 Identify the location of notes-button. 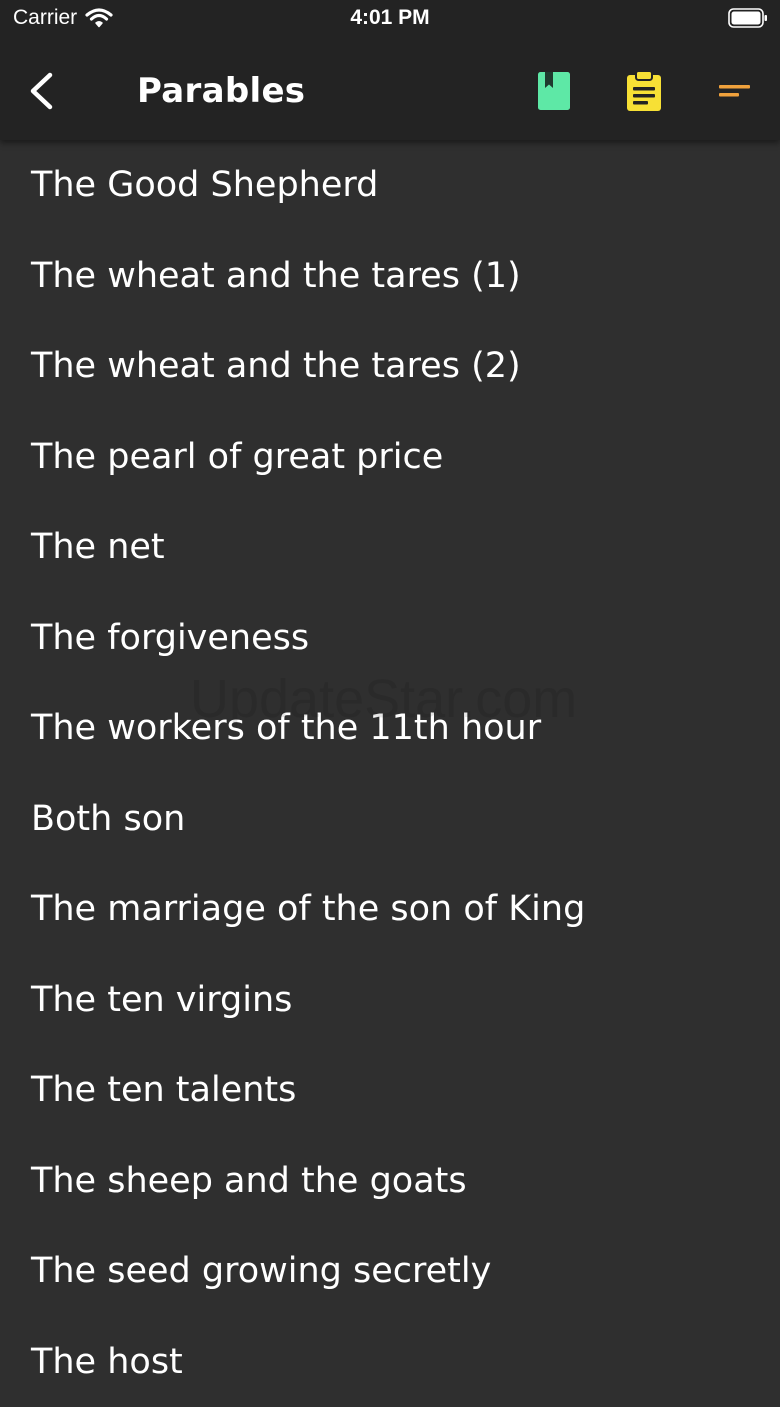
(644, 91).